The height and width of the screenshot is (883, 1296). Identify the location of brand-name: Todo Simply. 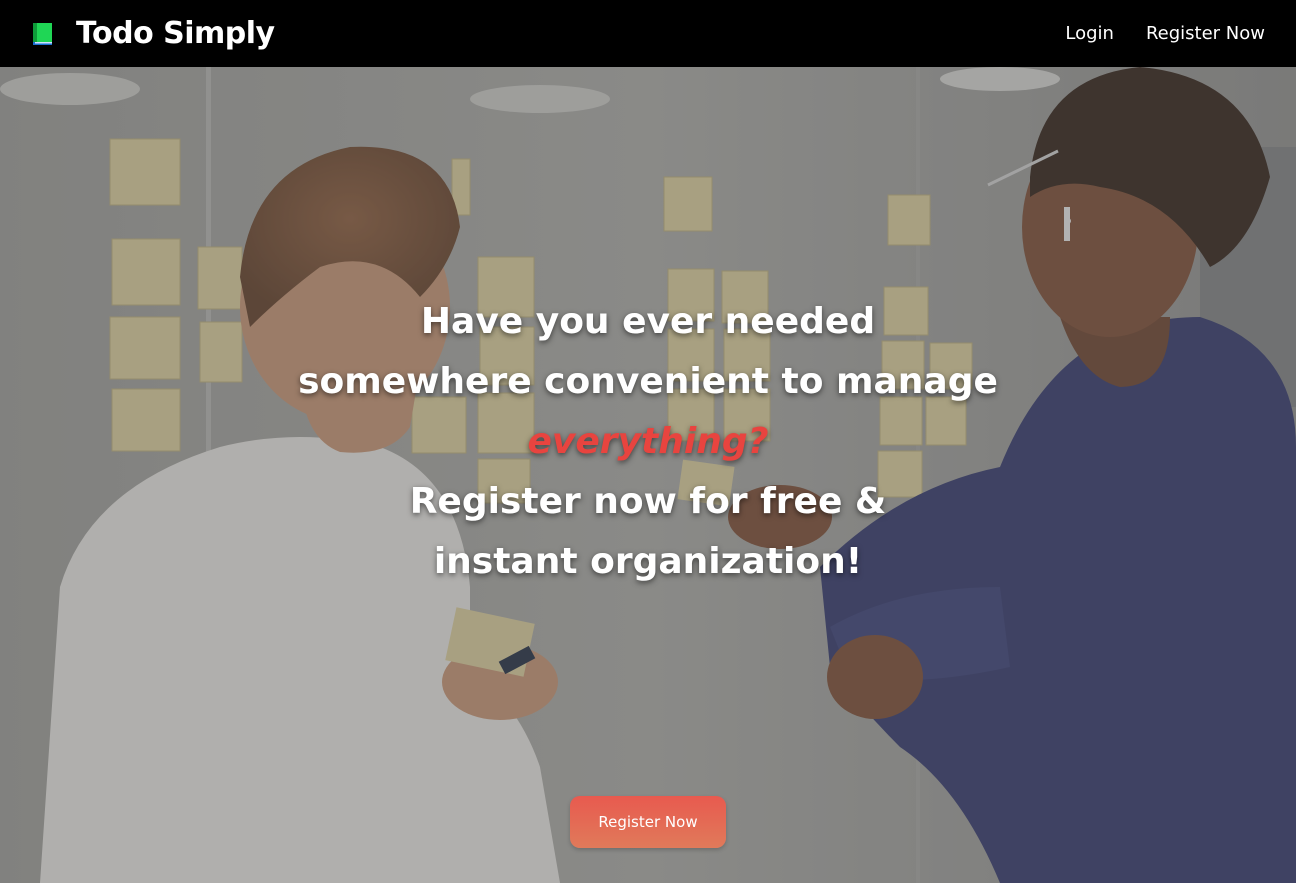
(175, 33).